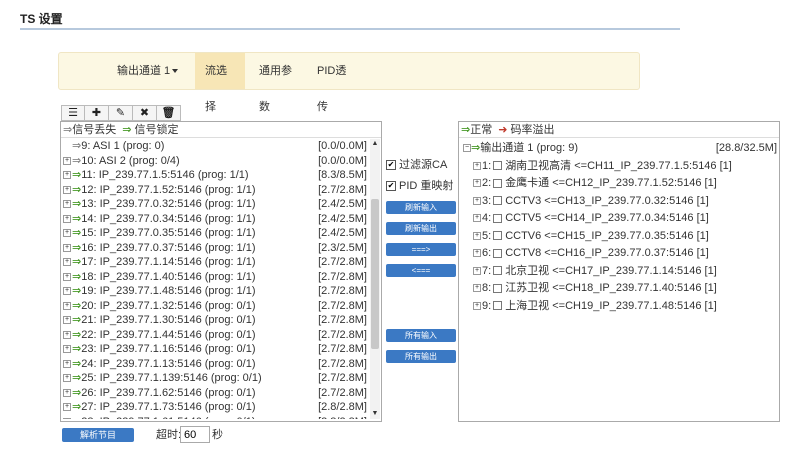 This screenshot has width=800, height=453. What do you see at coordinates (220, 83) in the screenshot?
I see `tab-stream-select: 流选择` at bounding box center [220, 83].